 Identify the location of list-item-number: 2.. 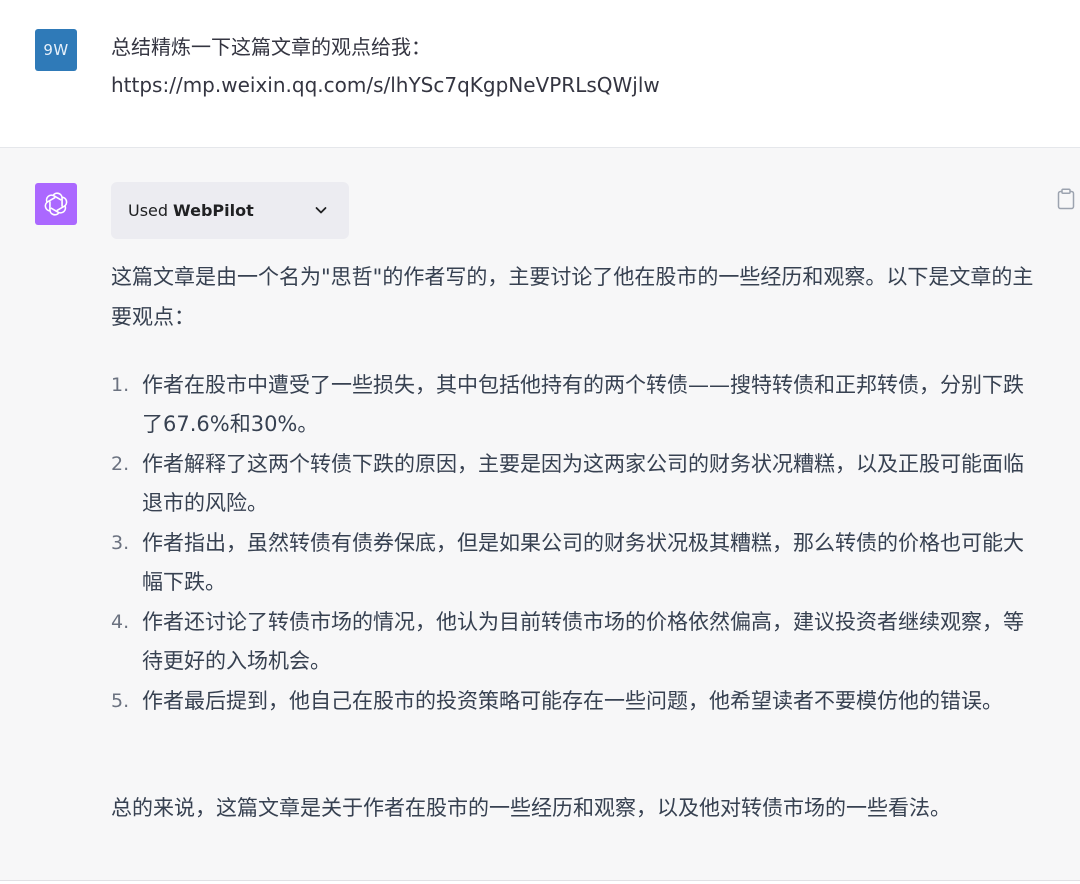
(120, 464).